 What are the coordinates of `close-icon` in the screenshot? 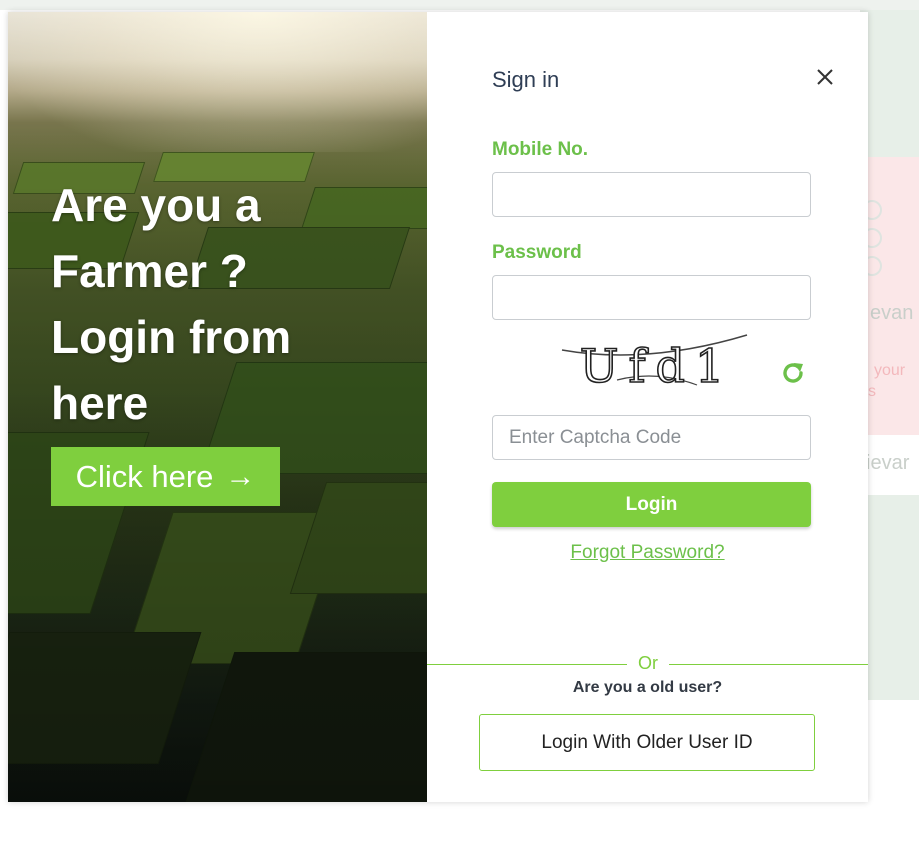 It's located at (825, 77).